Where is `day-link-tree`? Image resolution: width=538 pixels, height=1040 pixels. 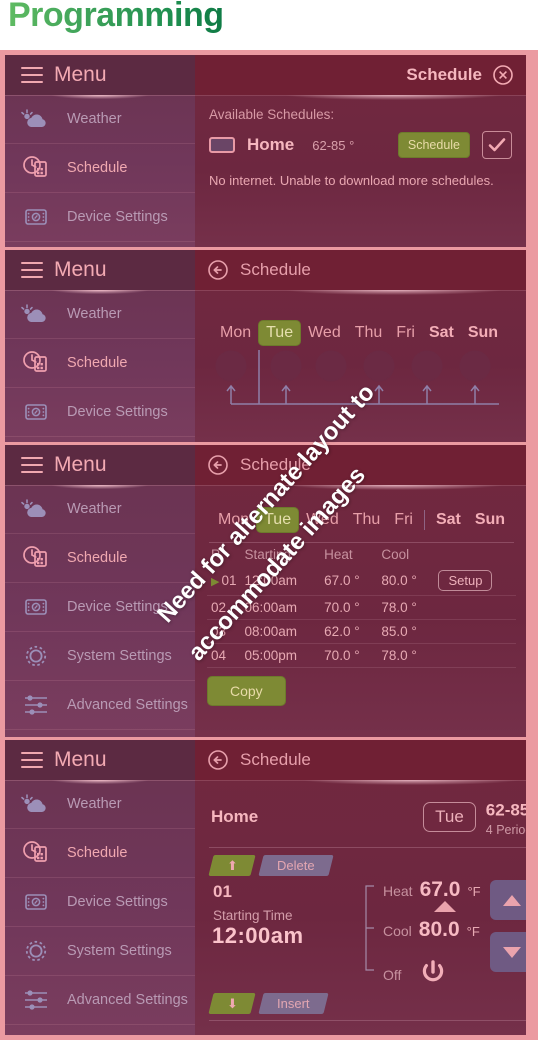
day-link-tree is located at coordinates (360, 384).